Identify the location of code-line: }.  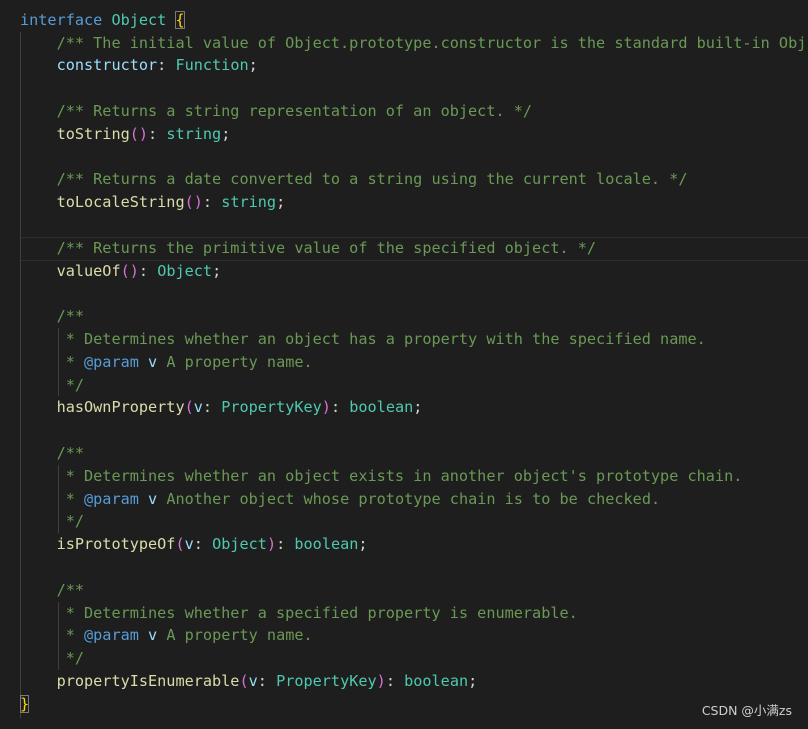
(25, 704).